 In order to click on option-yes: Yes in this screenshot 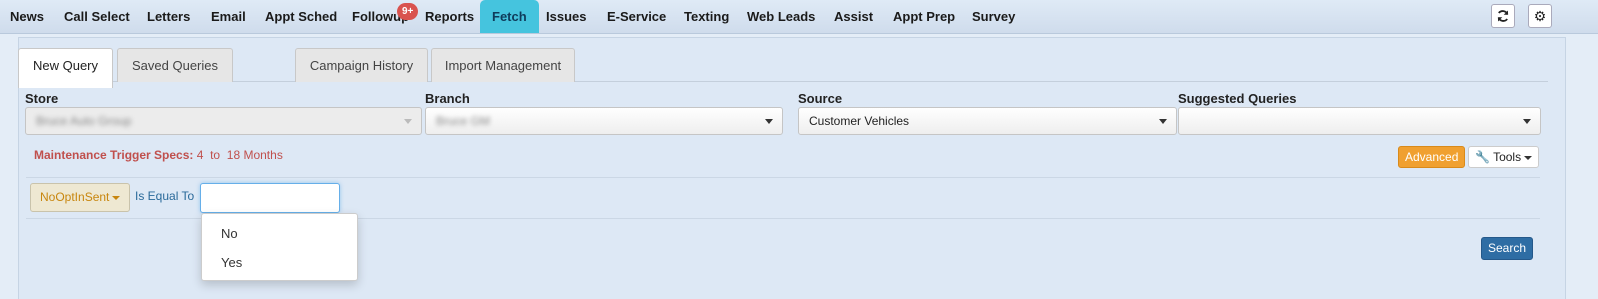, I will do `click(231, 262)`.